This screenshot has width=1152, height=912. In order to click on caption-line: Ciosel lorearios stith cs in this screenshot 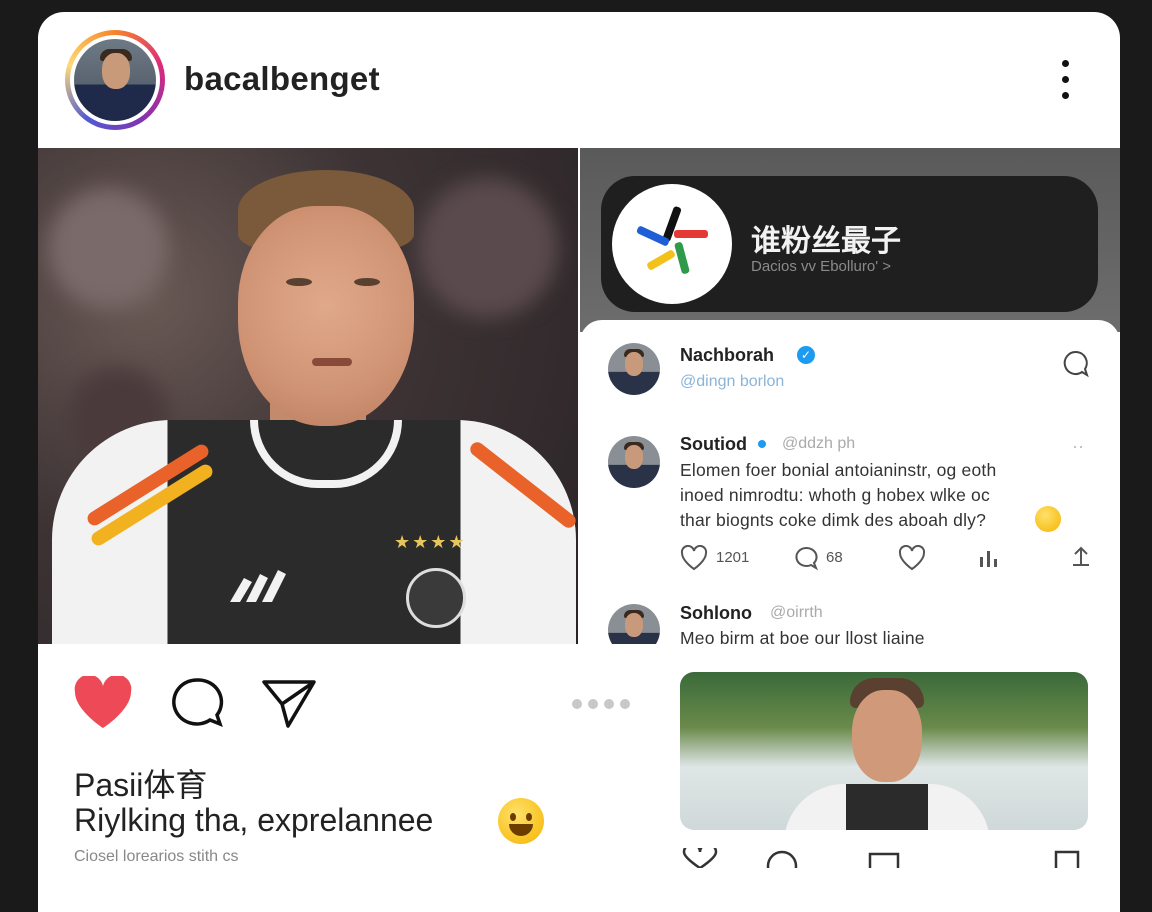, I will do `click(156, 856)`.